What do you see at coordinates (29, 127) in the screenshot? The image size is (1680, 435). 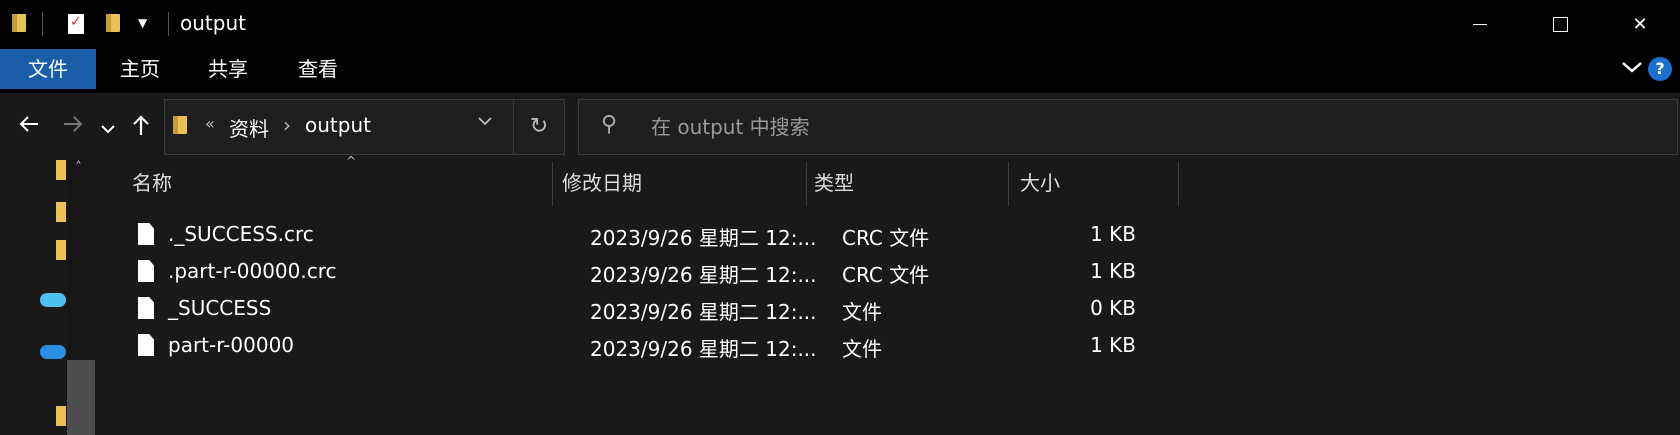 I see `back-arrow-icon` at bounding box center [29, 127].